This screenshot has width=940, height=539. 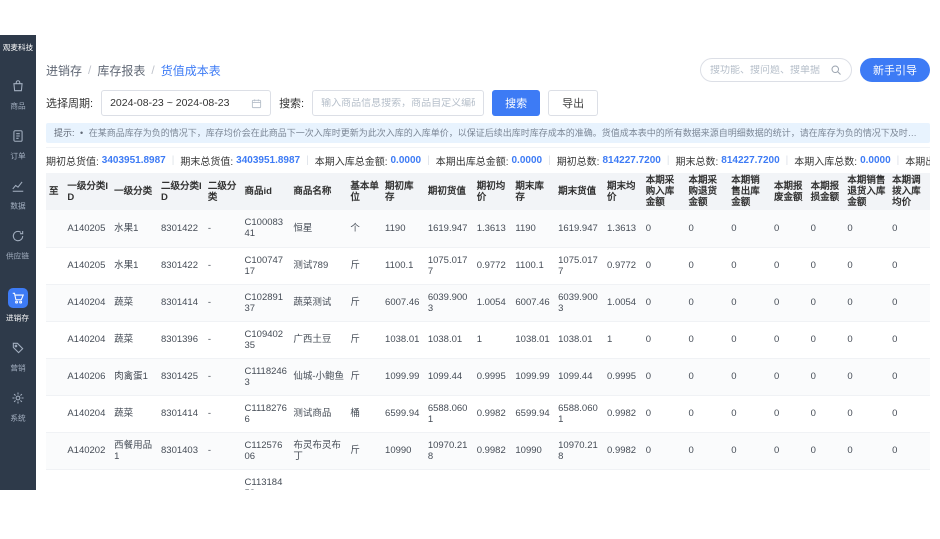 What do you see at coordinates (578, 162) in the screenshot?
I see `summary-label: 期初总数:` at bounding box center [578, 162].